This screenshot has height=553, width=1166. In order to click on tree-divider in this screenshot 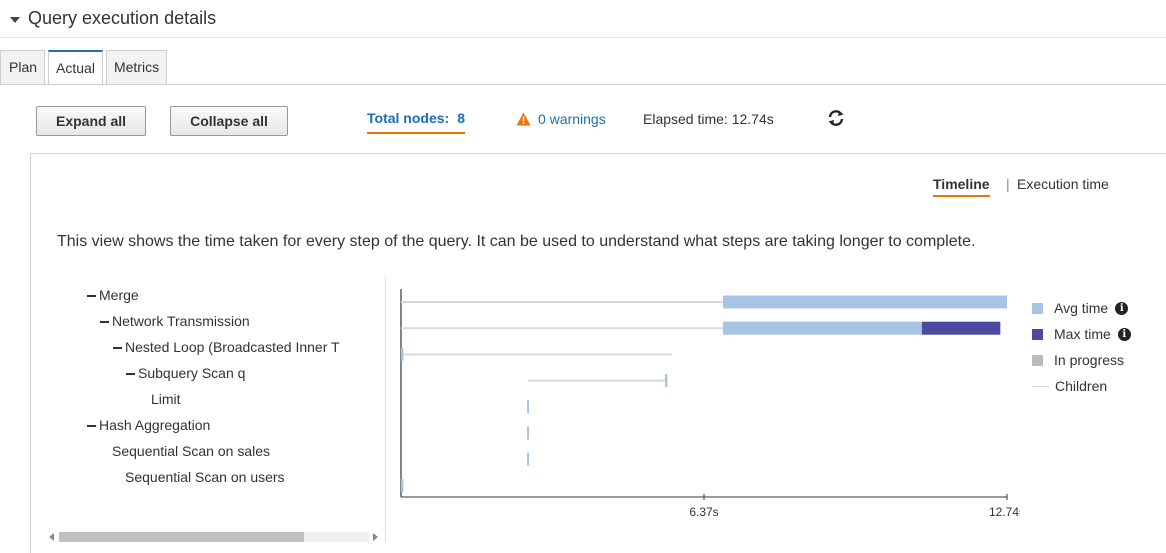, I will do `click(385, 409)`.